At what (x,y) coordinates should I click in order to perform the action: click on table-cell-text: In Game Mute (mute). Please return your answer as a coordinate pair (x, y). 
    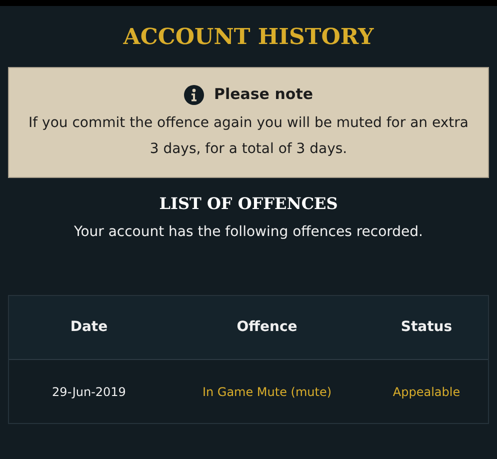
    Looking at the image, I should click on (267, 392).